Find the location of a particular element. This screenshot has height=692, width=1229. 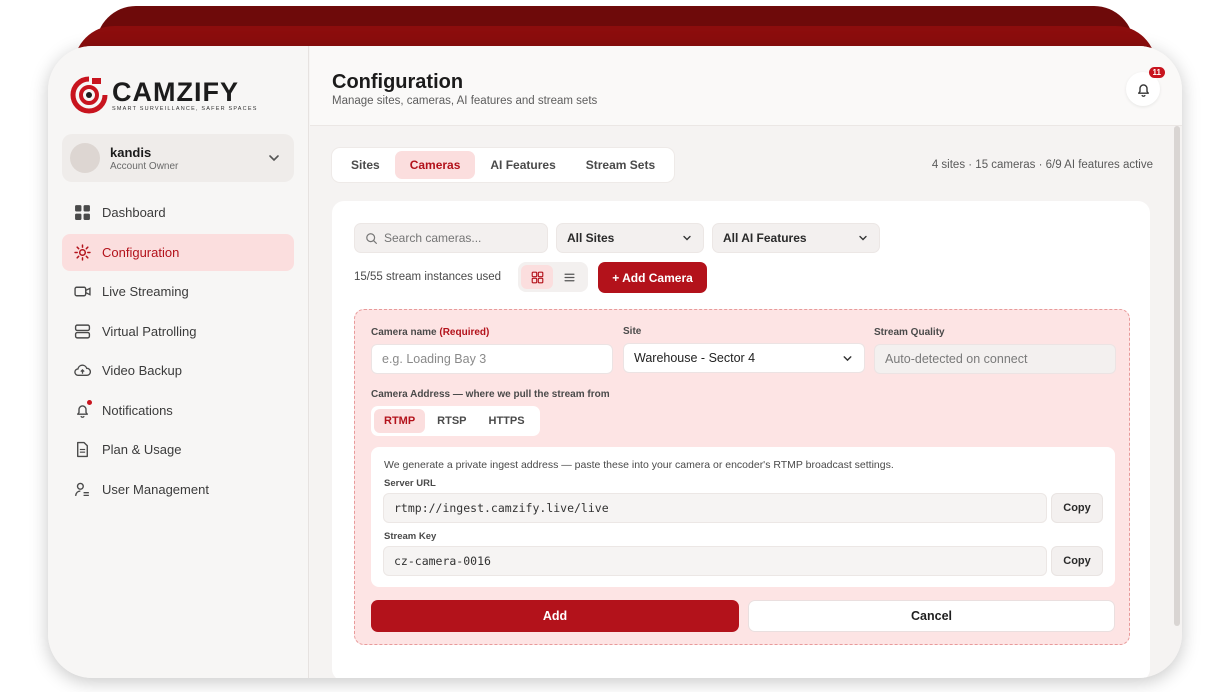

sidebar-item-configuration: Configuration is located at coordinates (178, 252).